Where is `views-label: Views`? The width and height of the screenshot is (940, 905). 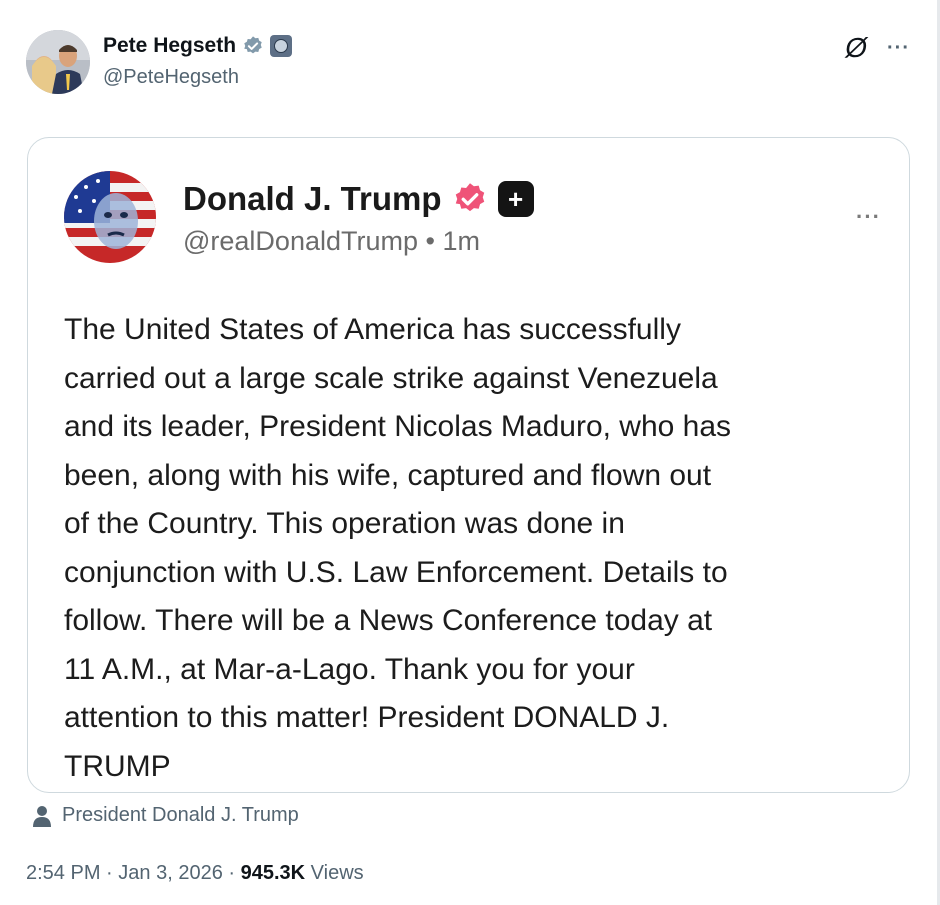
views-label: Views is located at coordinates (337, 873).